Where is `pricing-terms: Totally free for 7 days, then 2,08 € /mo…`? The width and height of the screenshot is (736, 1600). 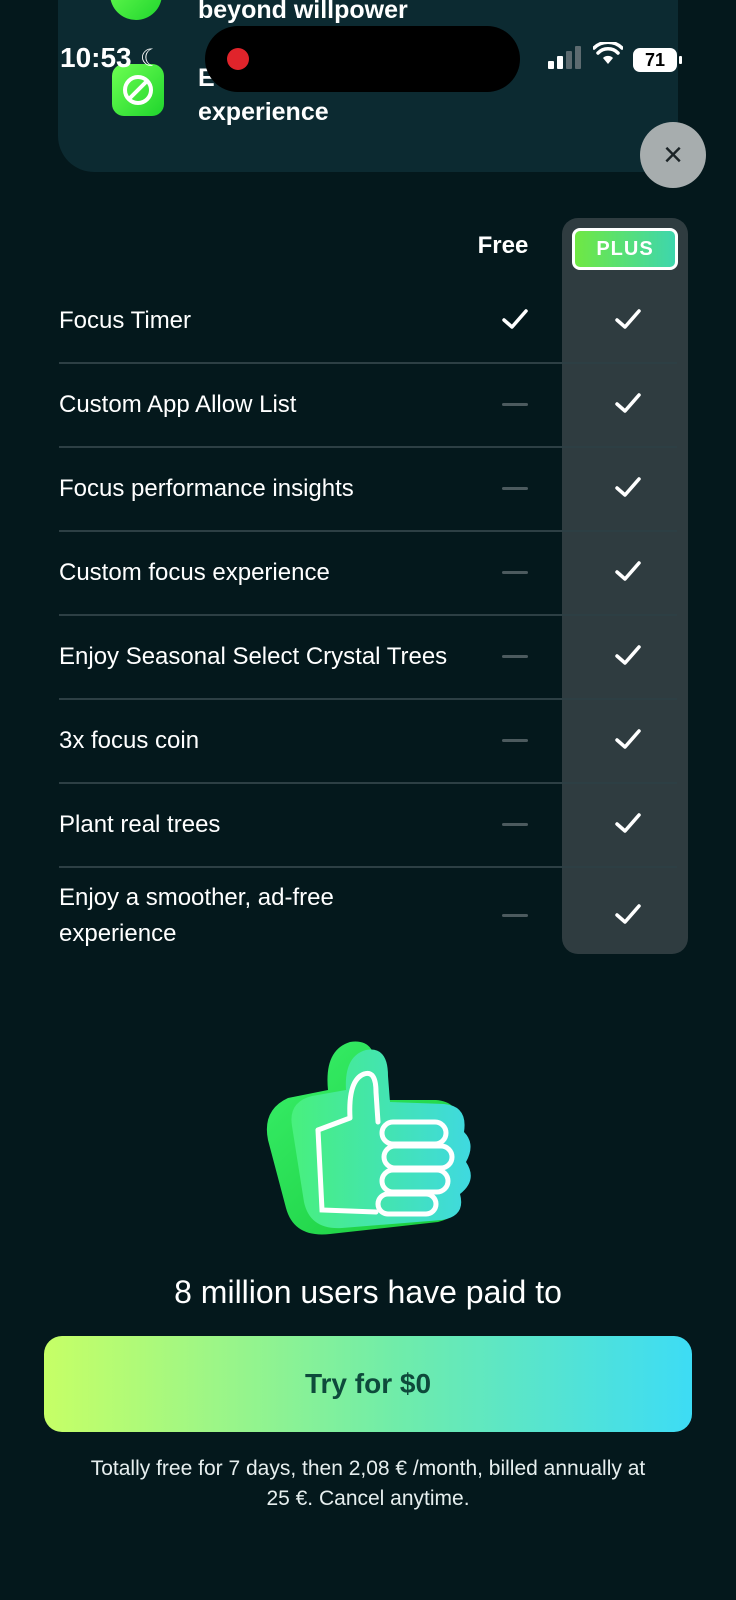
pricing-terms: Totally free for 7 days, then 2,08 € /mo… is located at coordinates (368, 1483).